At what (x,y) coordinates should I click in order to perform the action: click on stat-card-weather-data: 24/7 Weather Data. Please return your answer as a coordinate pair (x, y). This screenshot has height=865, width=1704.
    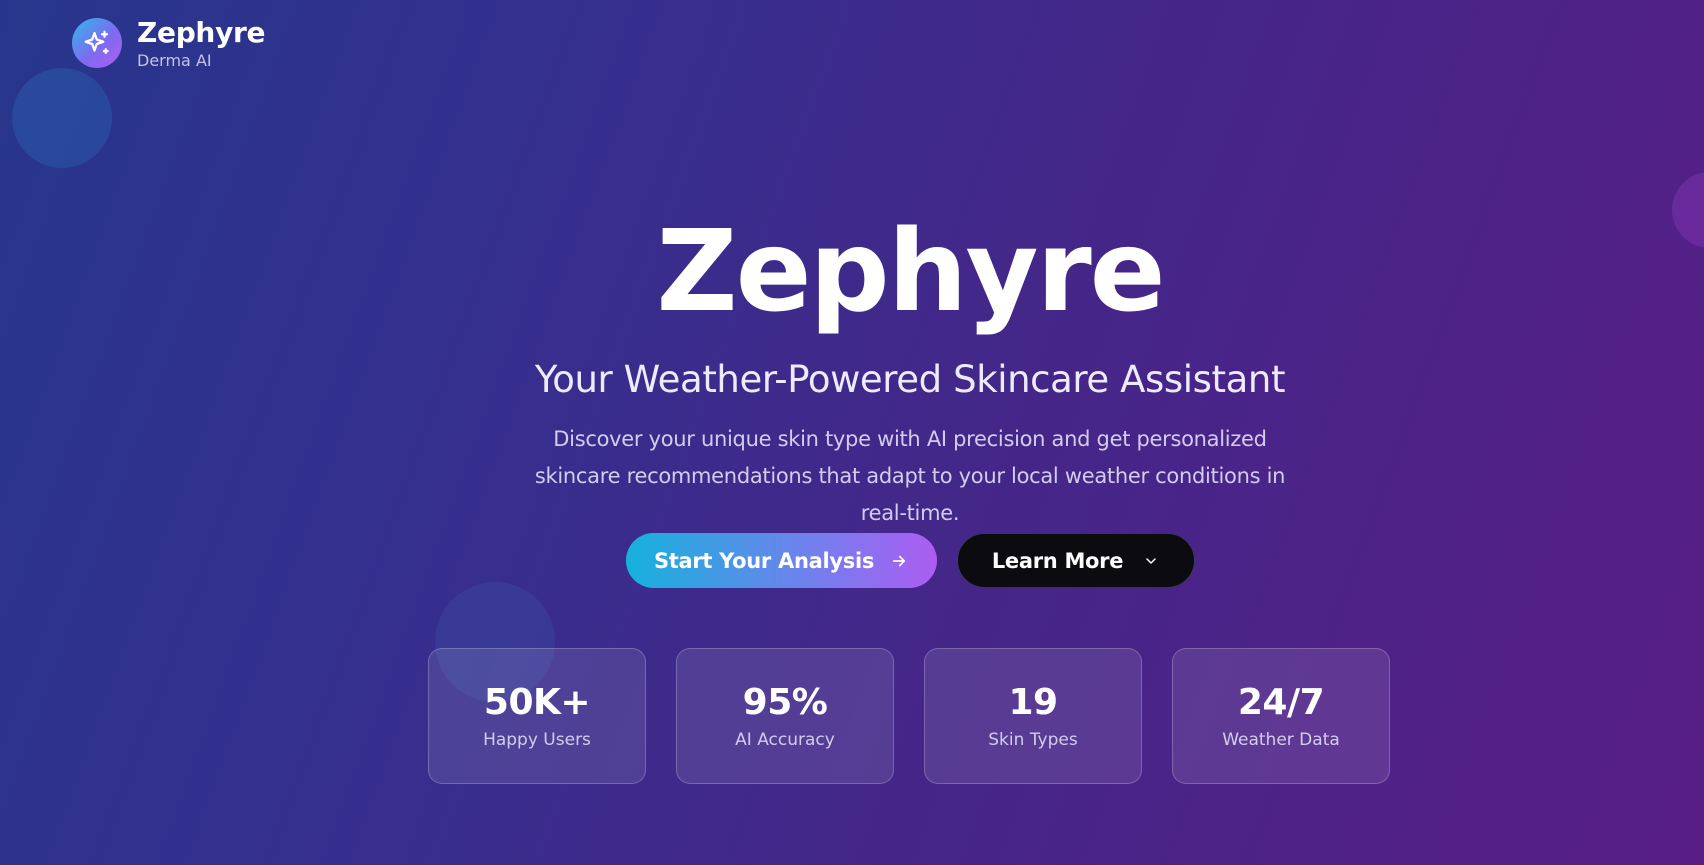
    Looking at the image, I should click on (1281, 716).